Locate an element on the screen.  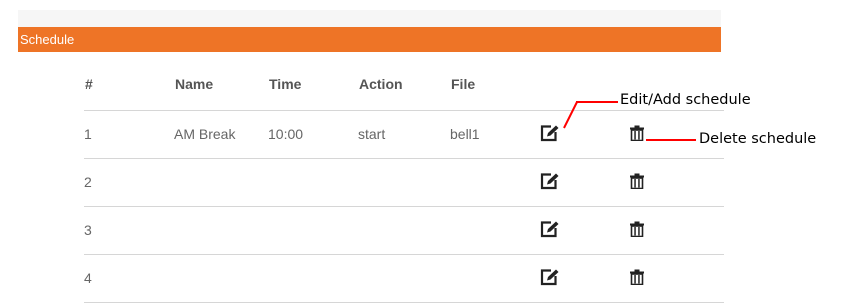
header-name: Name is located at coordinates (221, 92).